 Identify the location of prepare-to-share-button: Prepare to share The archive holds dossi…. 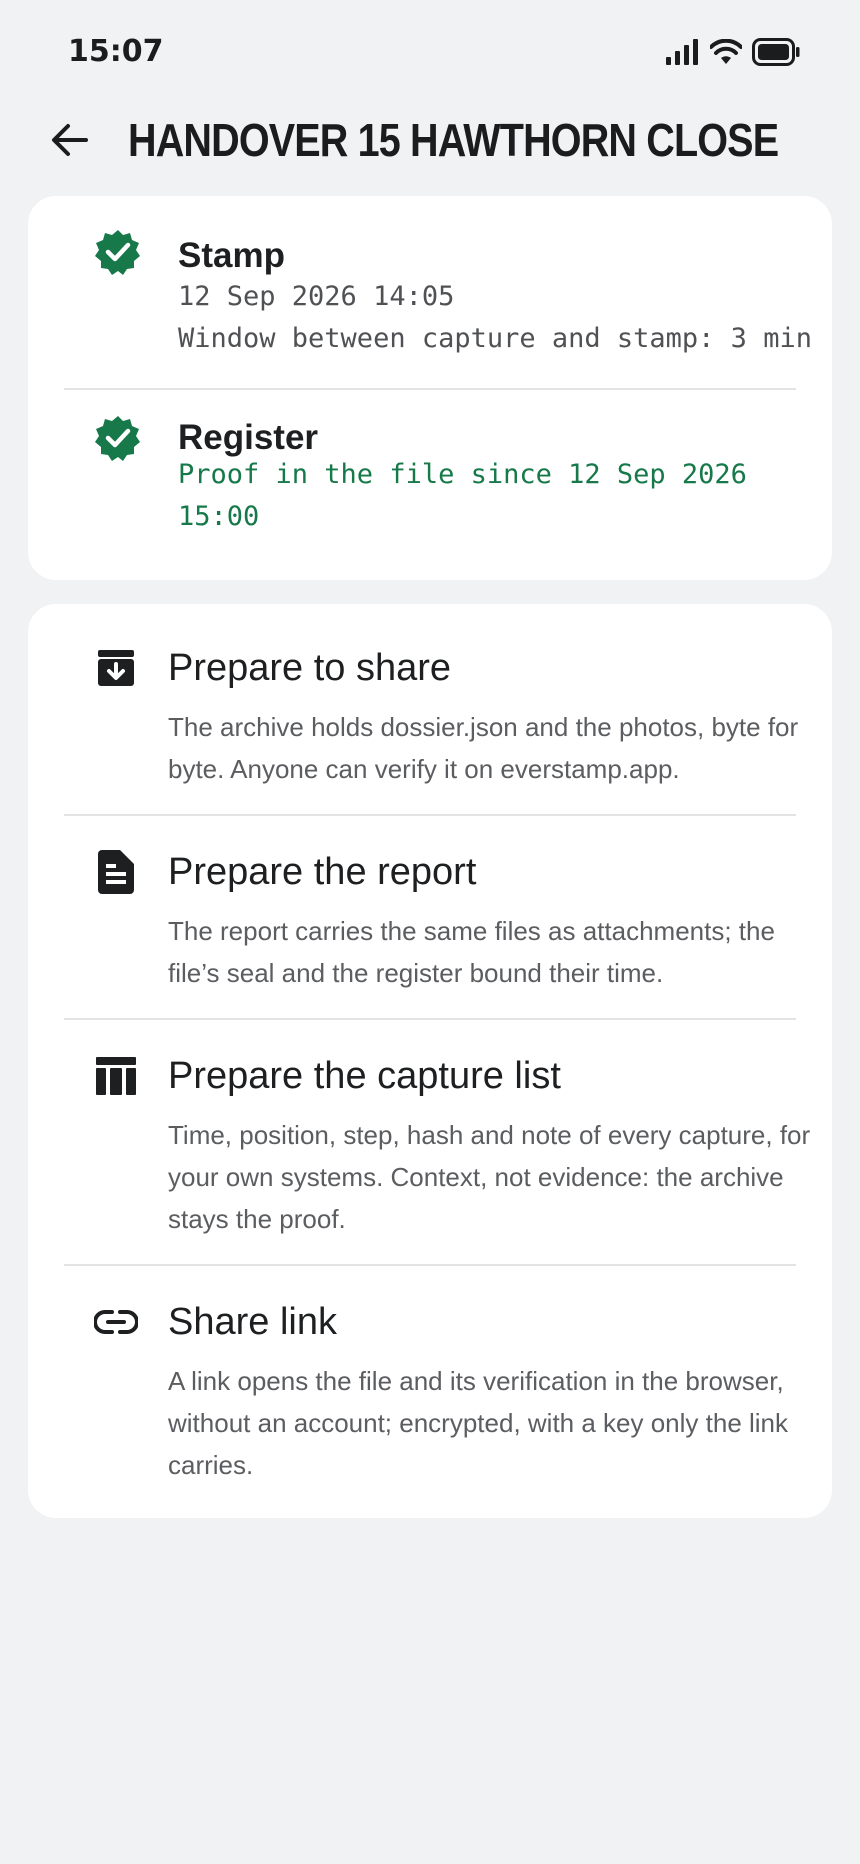
(431, 712).